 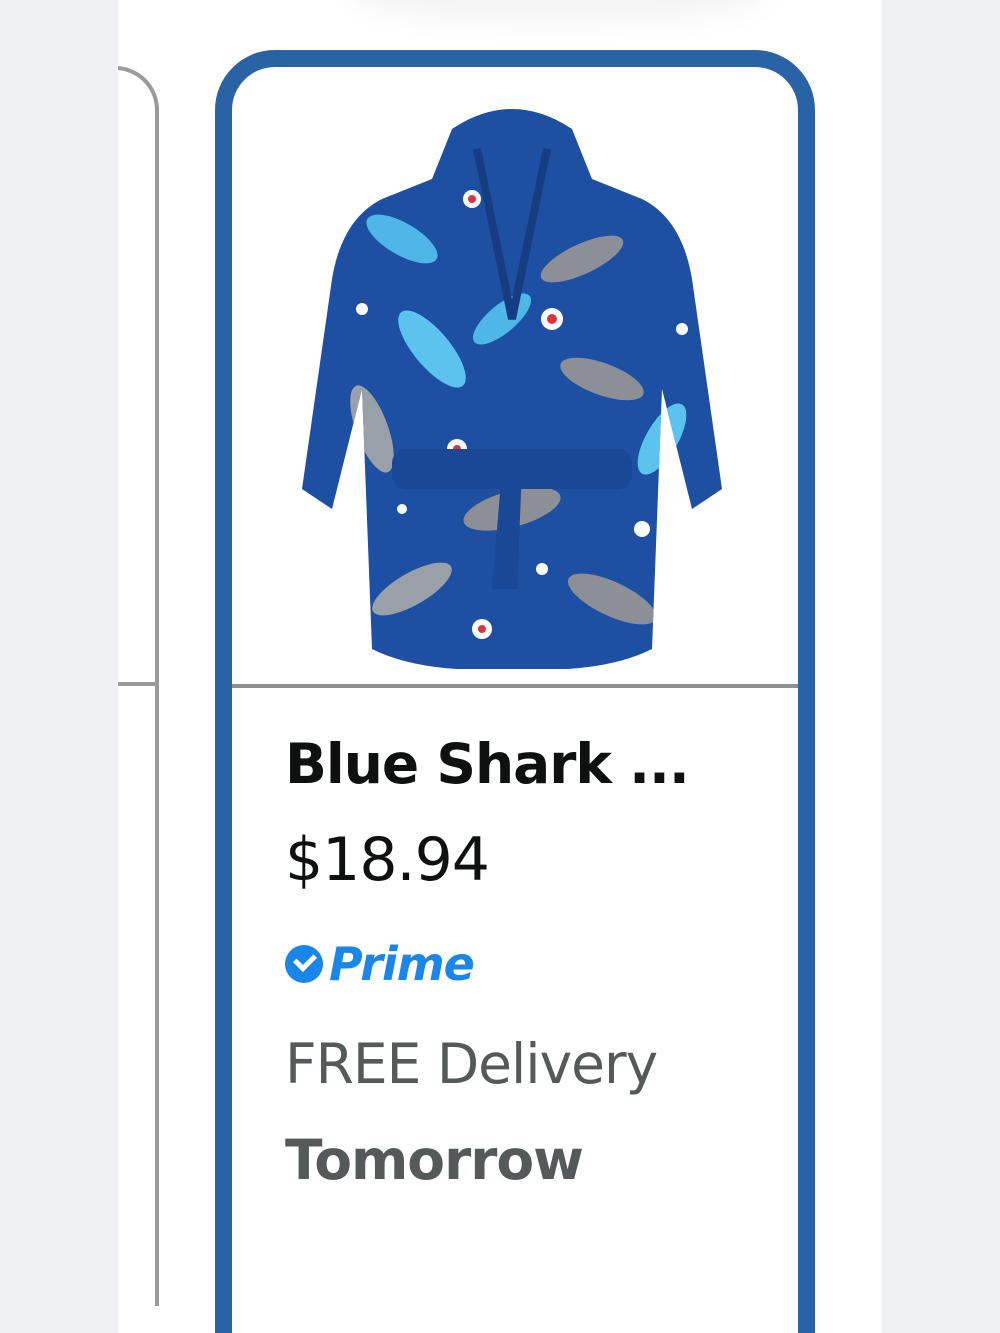 What do you see at coordinates (558, 10) in the screenshot?
I see `top-shadow` at bounding box center [558, 10].